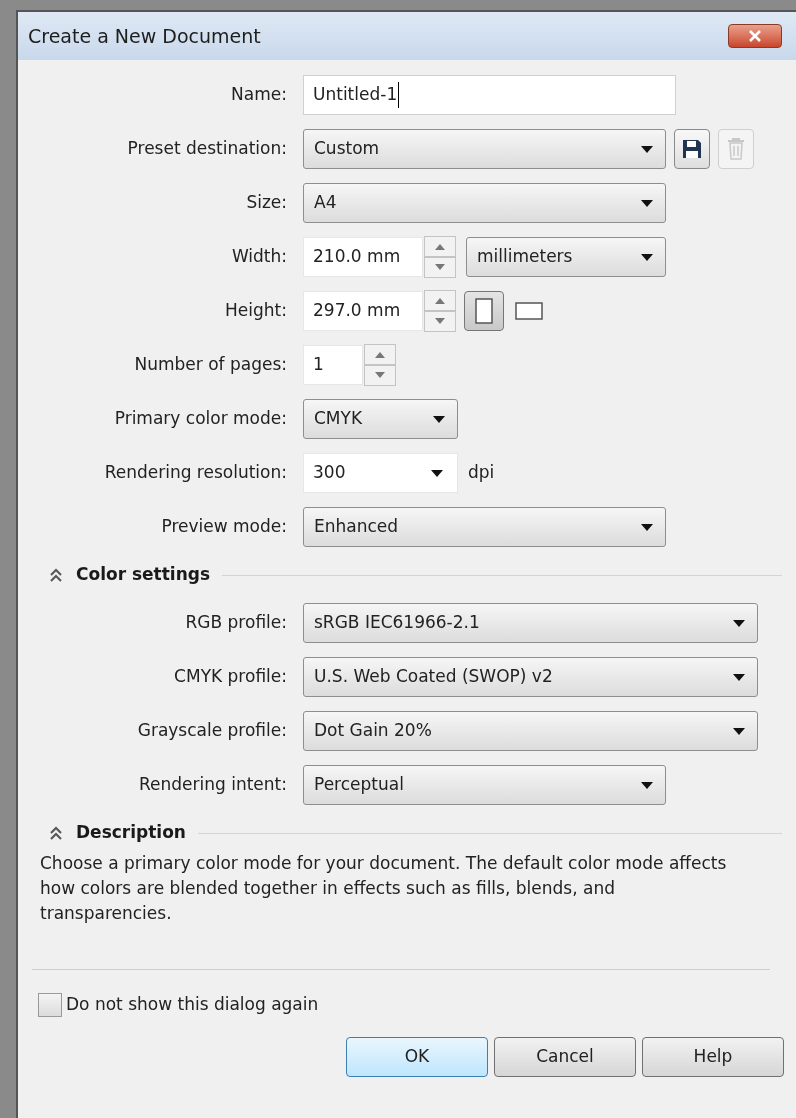 This screenshot has height=1118, width=796. What do you see at coordinates (489, 95) in the screenshot?
I see `name-field: Untitled-1` at bounding box center [489, 95].